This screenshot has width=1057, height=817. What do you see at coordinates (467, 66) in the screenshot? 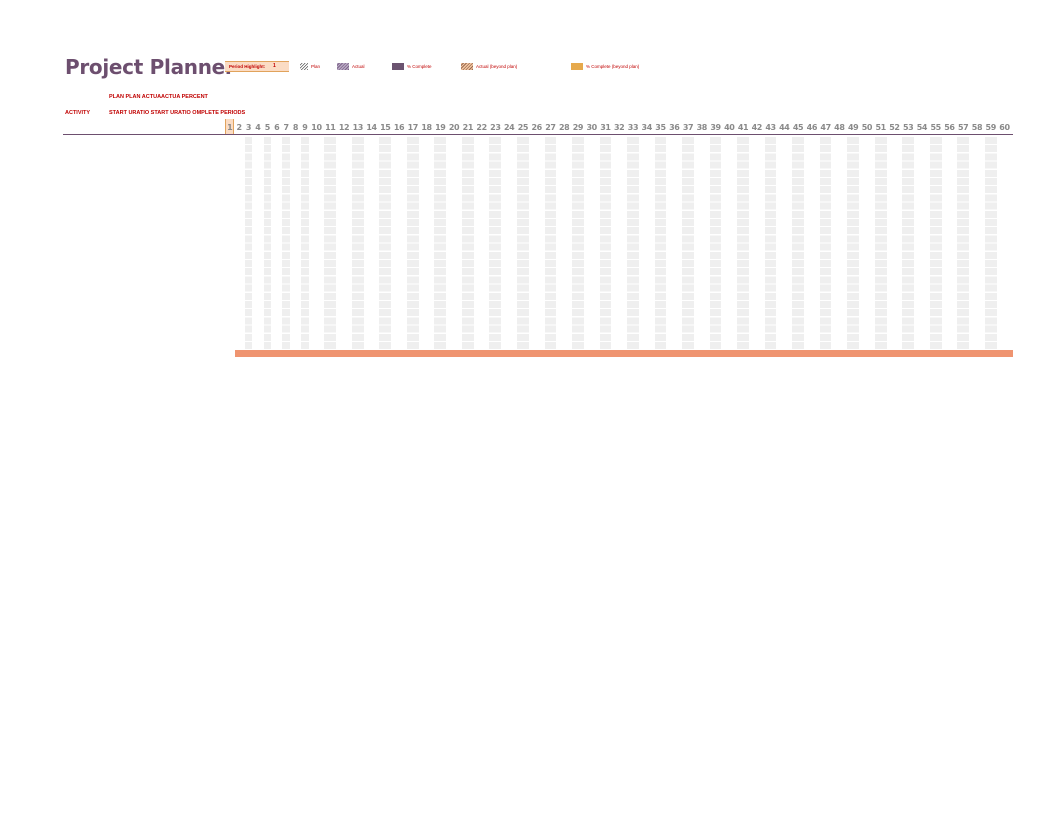
I see `beyond-hatch-icon` at bounding box center [467, 66].